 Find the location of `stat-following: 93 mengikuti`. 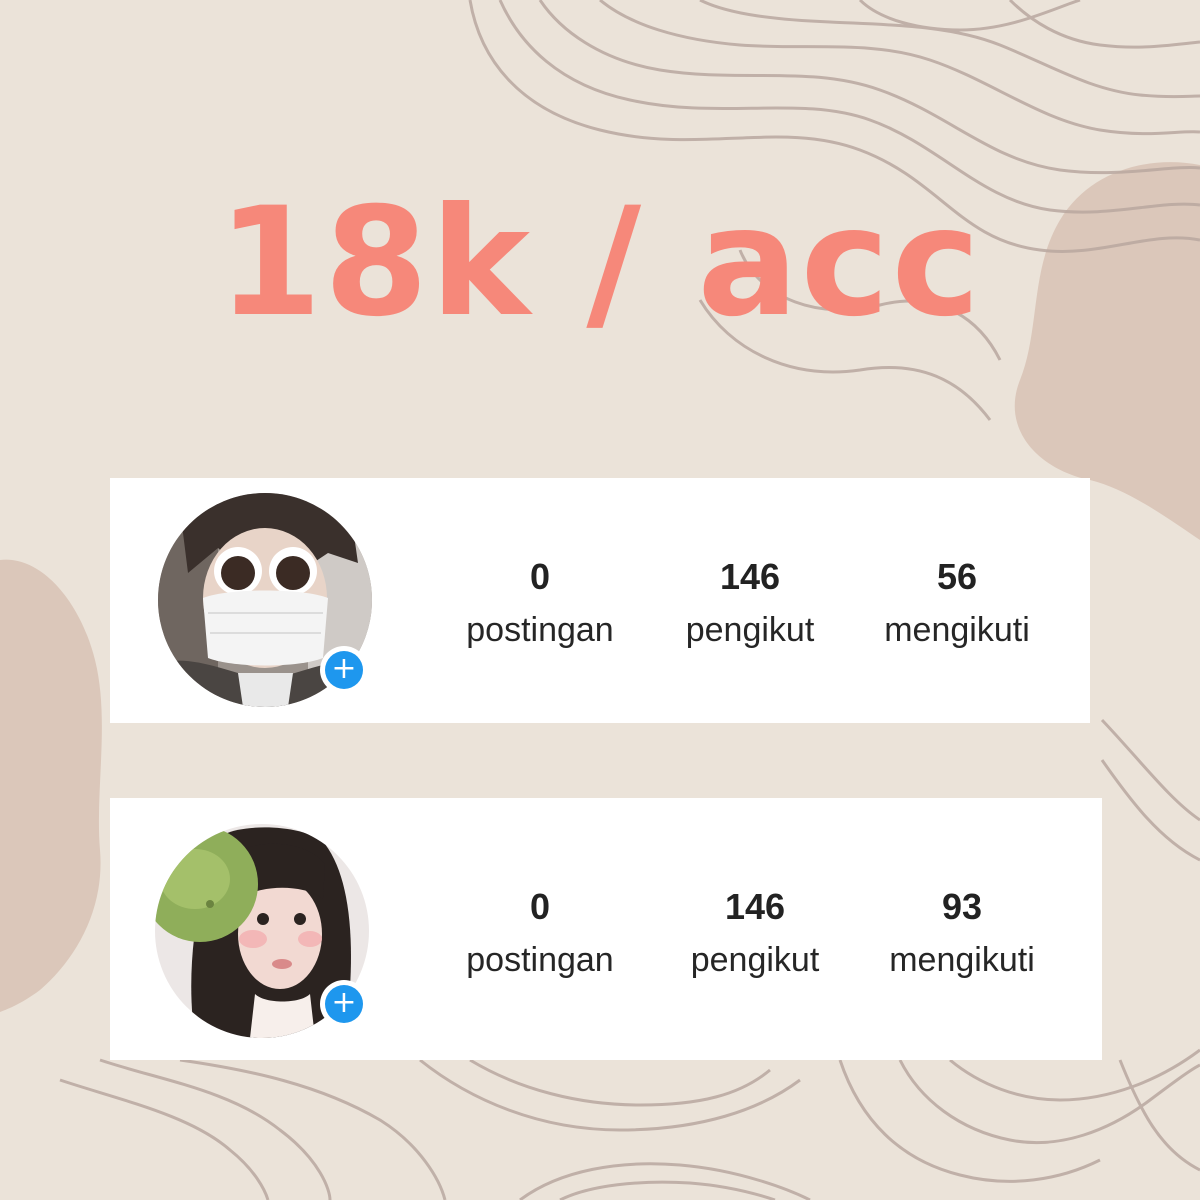

stat-following: 93 mengikuti is located at coordinates (962, 934).